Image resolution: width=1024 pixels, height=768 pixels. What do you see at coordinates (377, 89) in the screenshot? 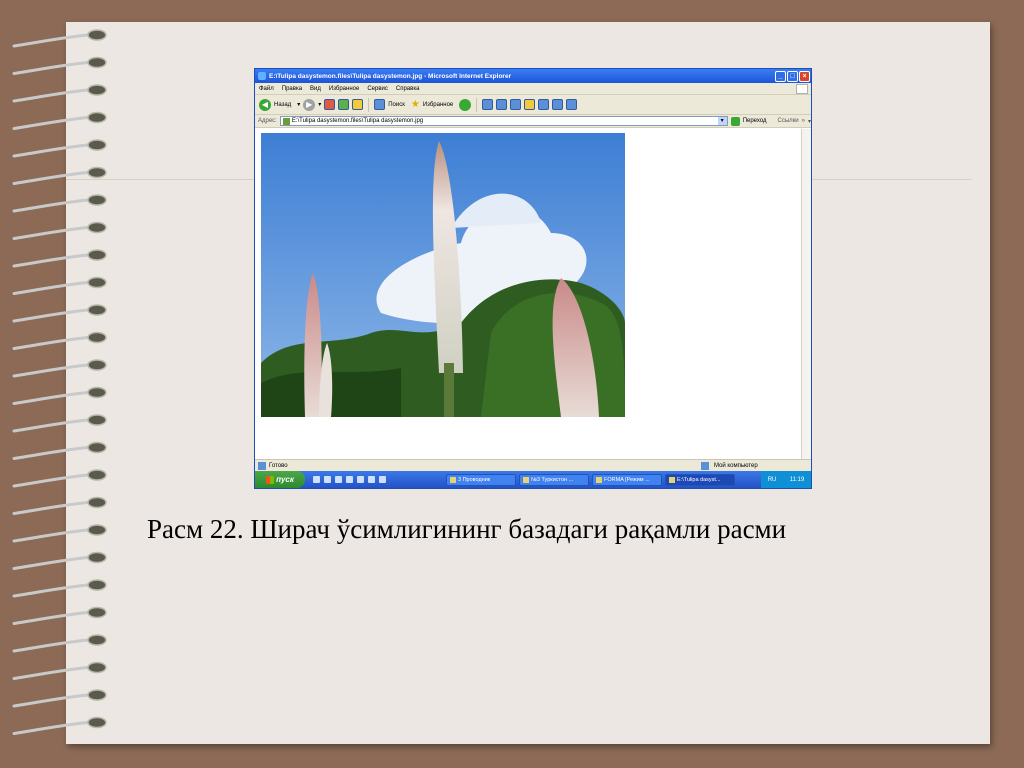
I see `menu-tools: Сервис` at bounding box center [377, 89].